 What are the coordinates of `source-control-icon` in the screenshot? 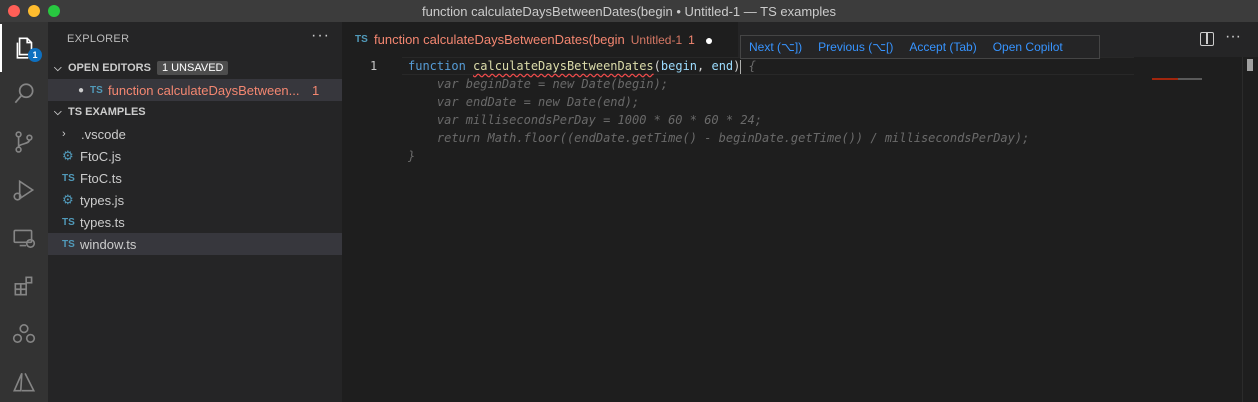 It's located at (24, 142).